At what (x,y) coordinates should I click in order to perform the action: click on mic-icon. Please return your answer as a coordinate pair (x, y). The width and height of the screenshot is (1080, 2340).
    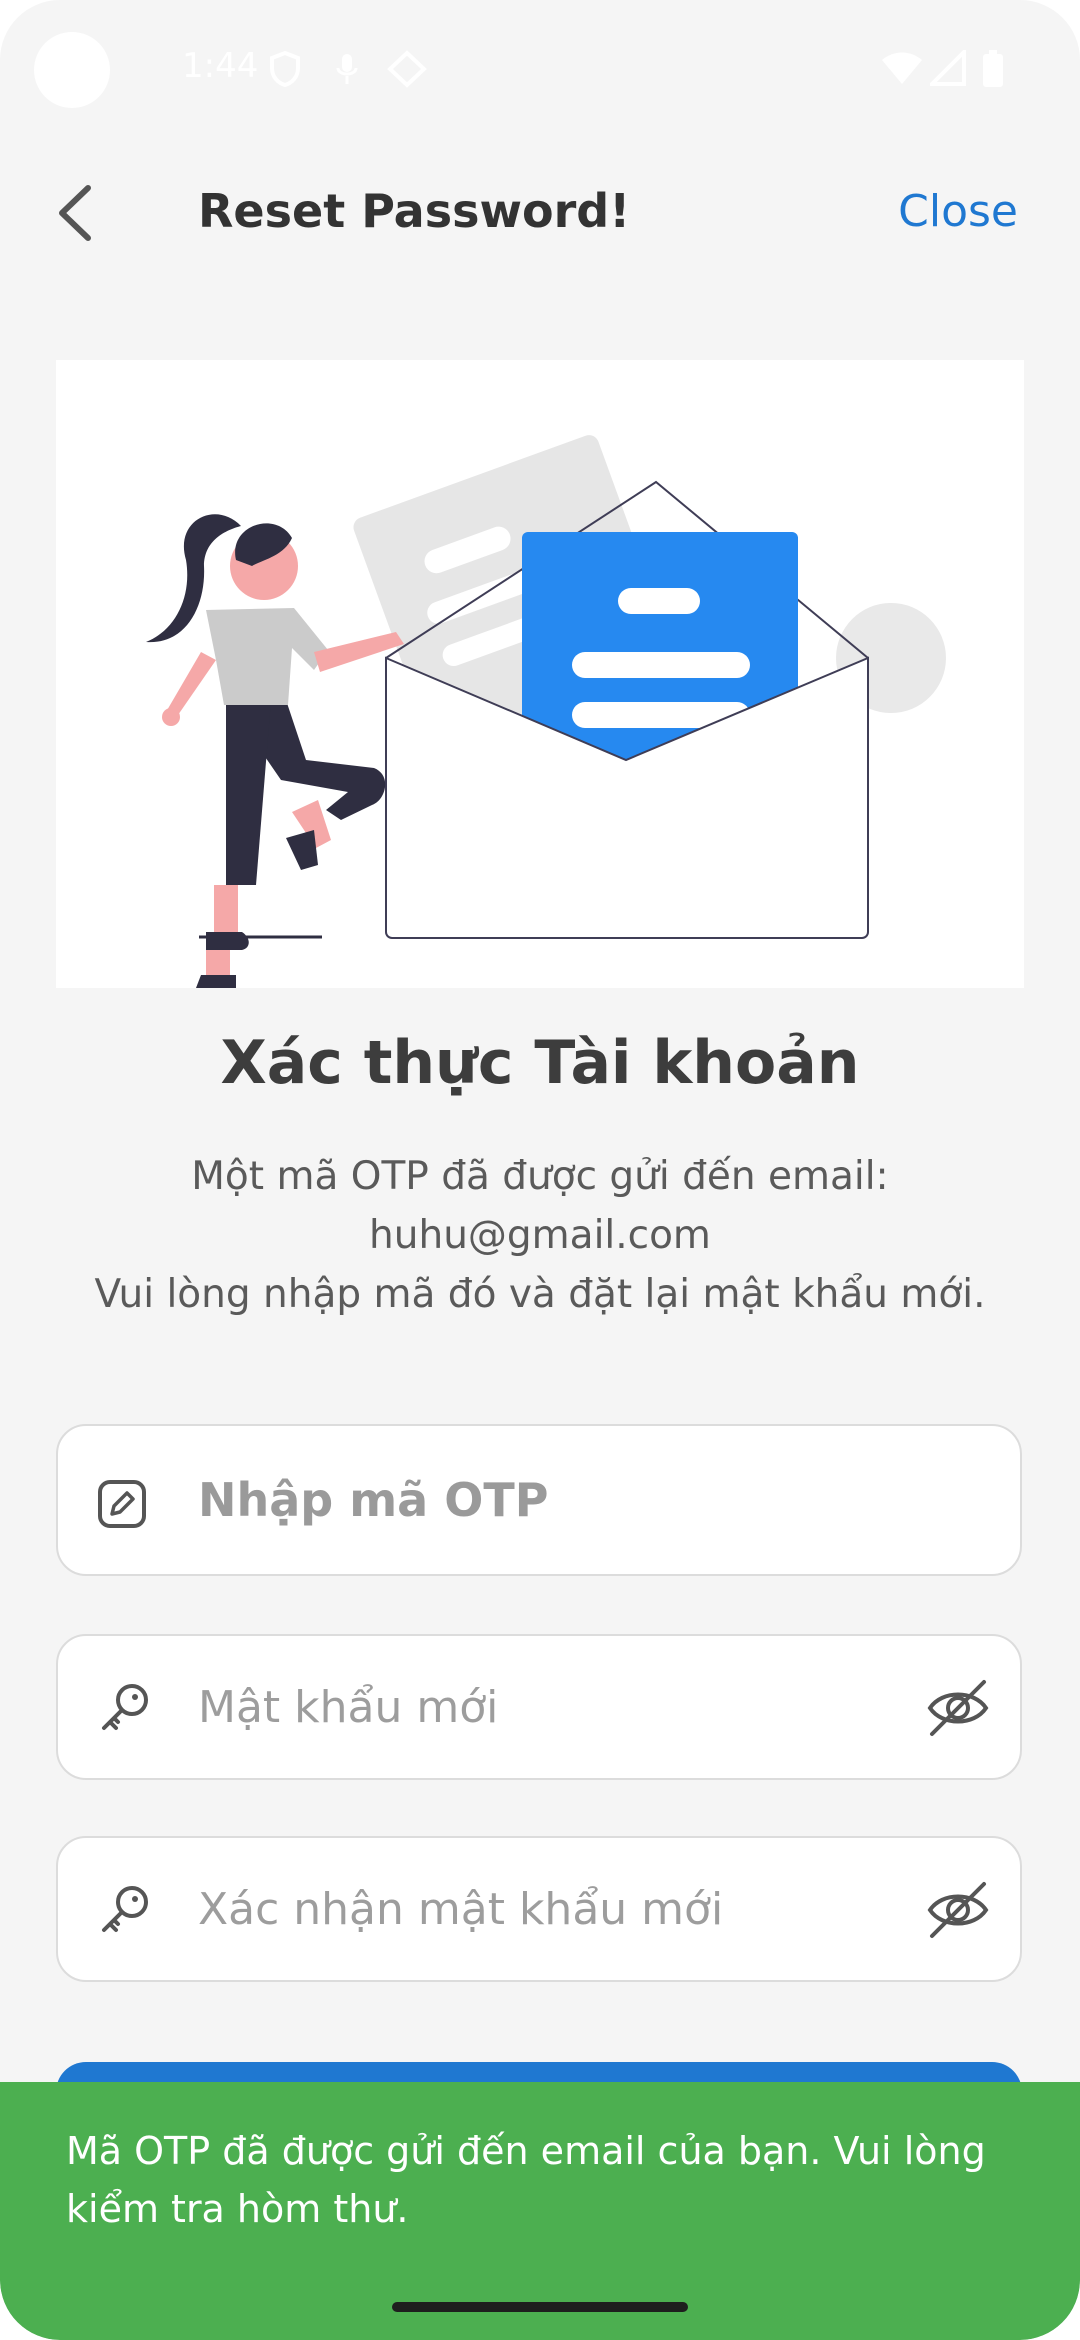
    Looking at the image, I should click on (347, 69).